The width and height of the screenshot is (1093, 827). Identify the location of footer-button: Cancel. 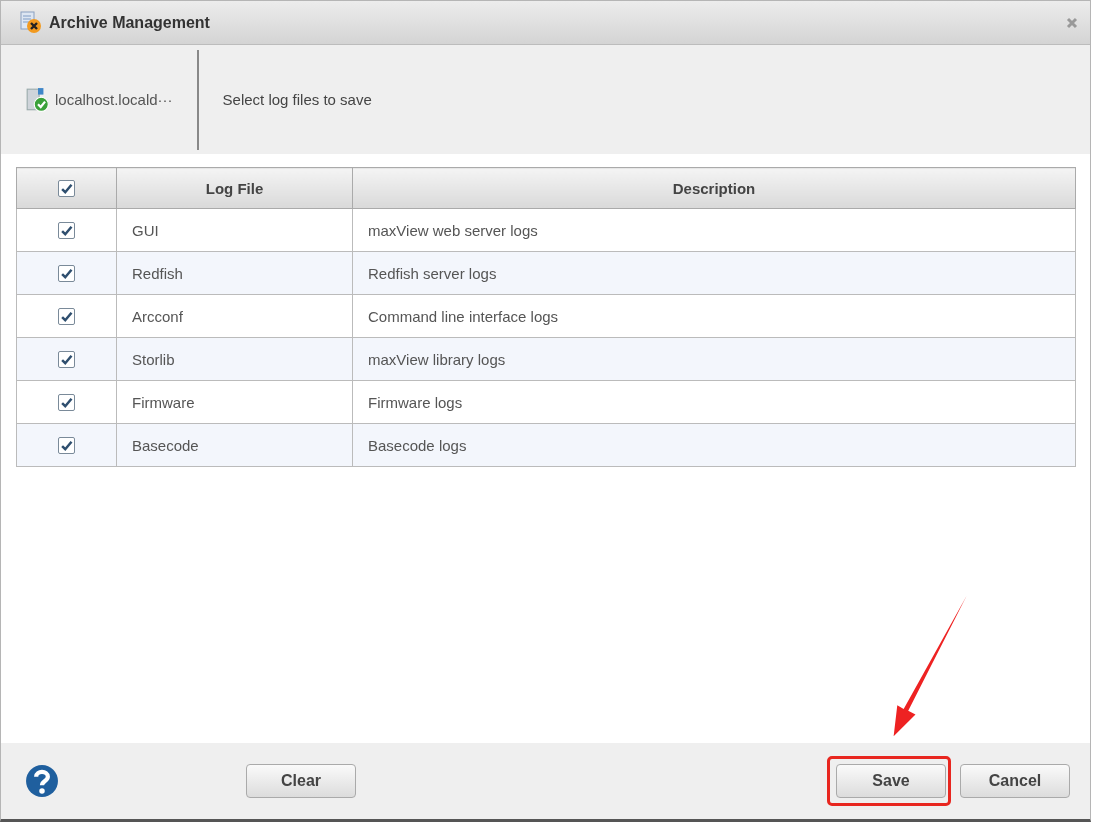
(1015, 781).